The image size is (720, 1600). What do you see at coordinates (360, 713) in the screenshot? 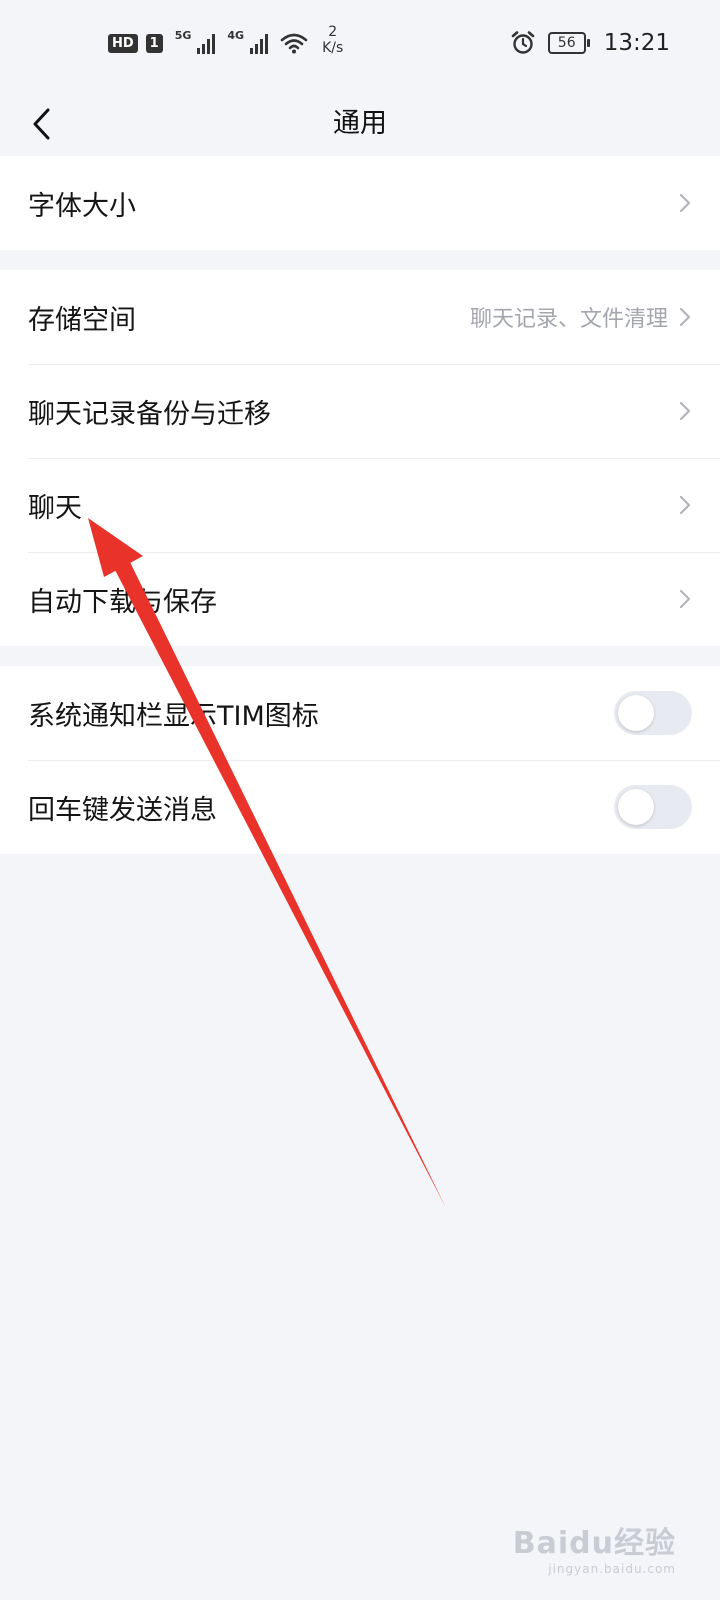
I see `setting-notification-icon: 系统通知栏显示TIM图标` at bounding box center [360, 713].